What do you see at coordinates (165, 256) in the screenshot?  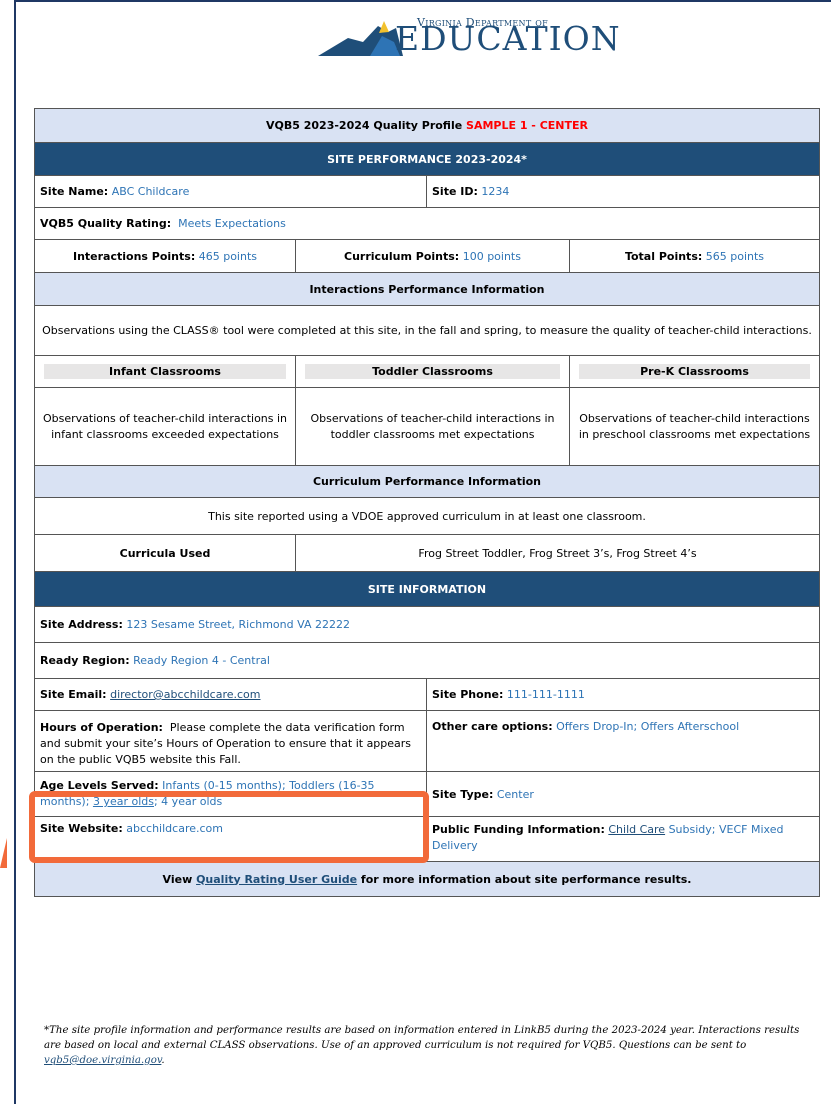 I see `interactions-points-cell: Interactions Points: 465 points` at bounding box center [165, 256].